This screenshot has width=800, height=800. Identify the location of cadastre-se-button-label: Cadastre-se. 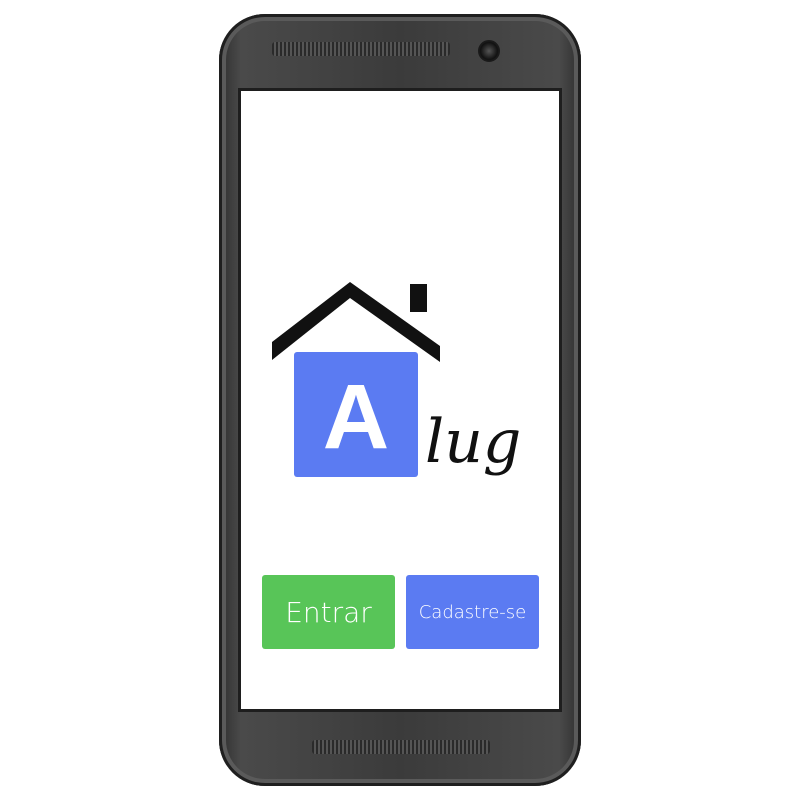
(472, 612).